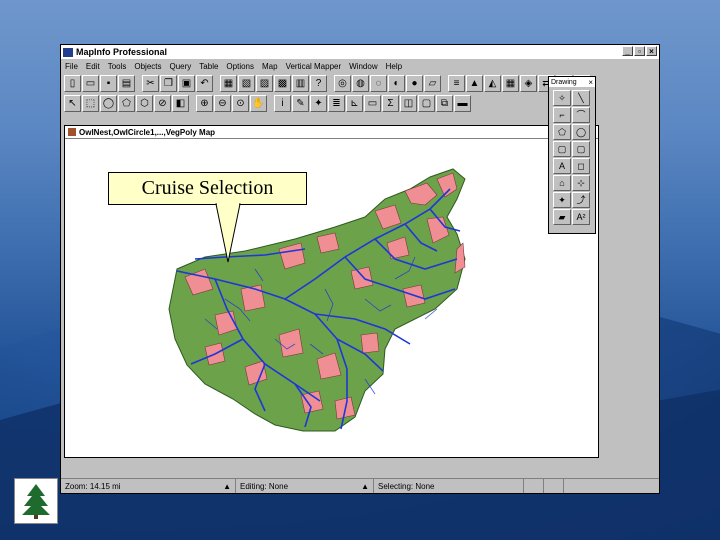  Describe the element at coordinates (581, 166) in the screenshot. I see `frame-tool-icon: ◻` at that location.